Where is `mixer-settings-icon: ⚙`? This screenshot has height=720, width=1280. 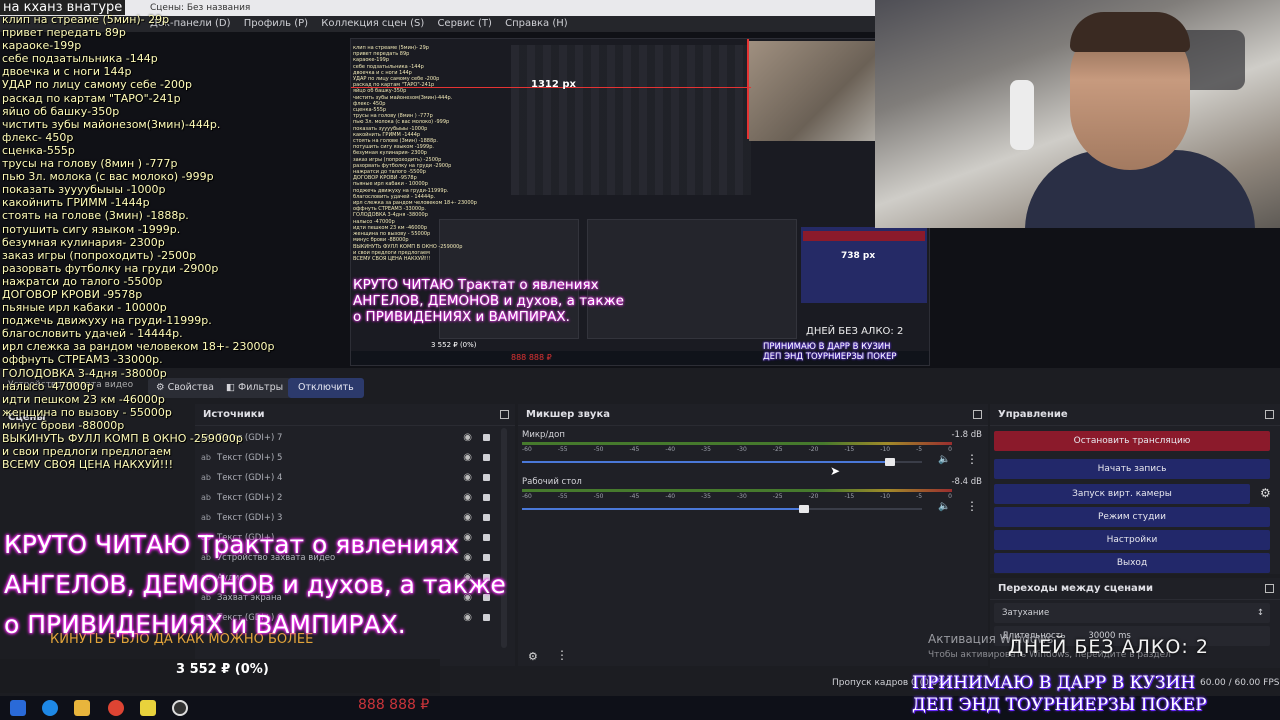
mixer-settings-icon: ⚙ is located at coordinates (533, 656).